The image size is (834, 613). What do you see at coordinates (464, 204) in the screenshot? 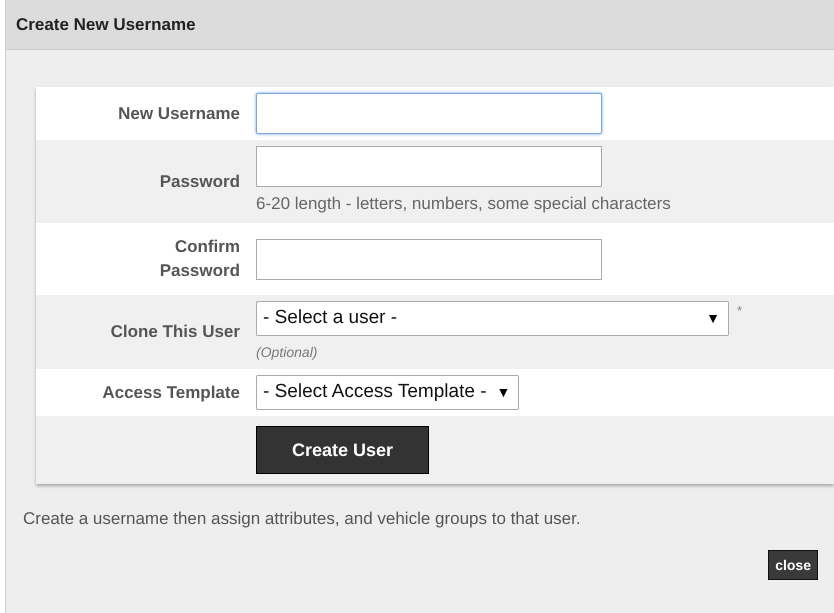
I see `hint-text: 6-20 length - letters, numbers, some special characters` at bounding box center [464, 204].